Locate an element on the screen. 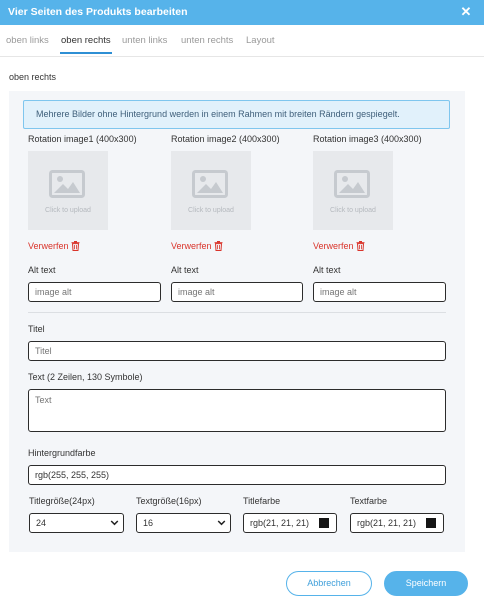 The width and height of the screenshot is (484, 608). title-color-label: Titlefarbe is located at coordinates (262, 501).